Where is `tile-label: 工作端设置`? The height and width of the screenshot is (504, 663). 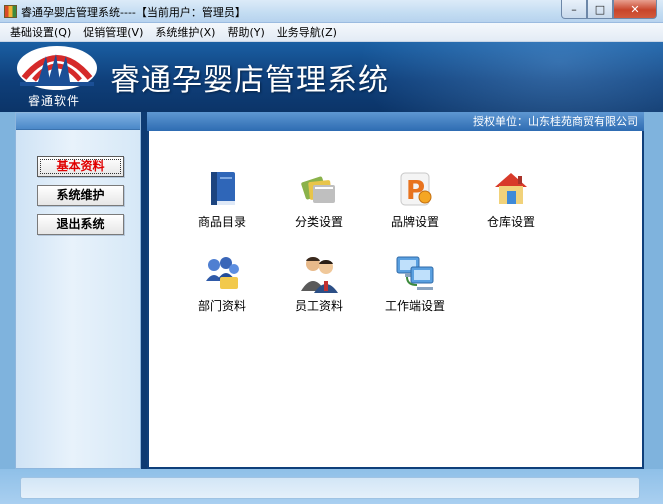
tile-label: 工作端设置 is located at coordinates (414, 306).